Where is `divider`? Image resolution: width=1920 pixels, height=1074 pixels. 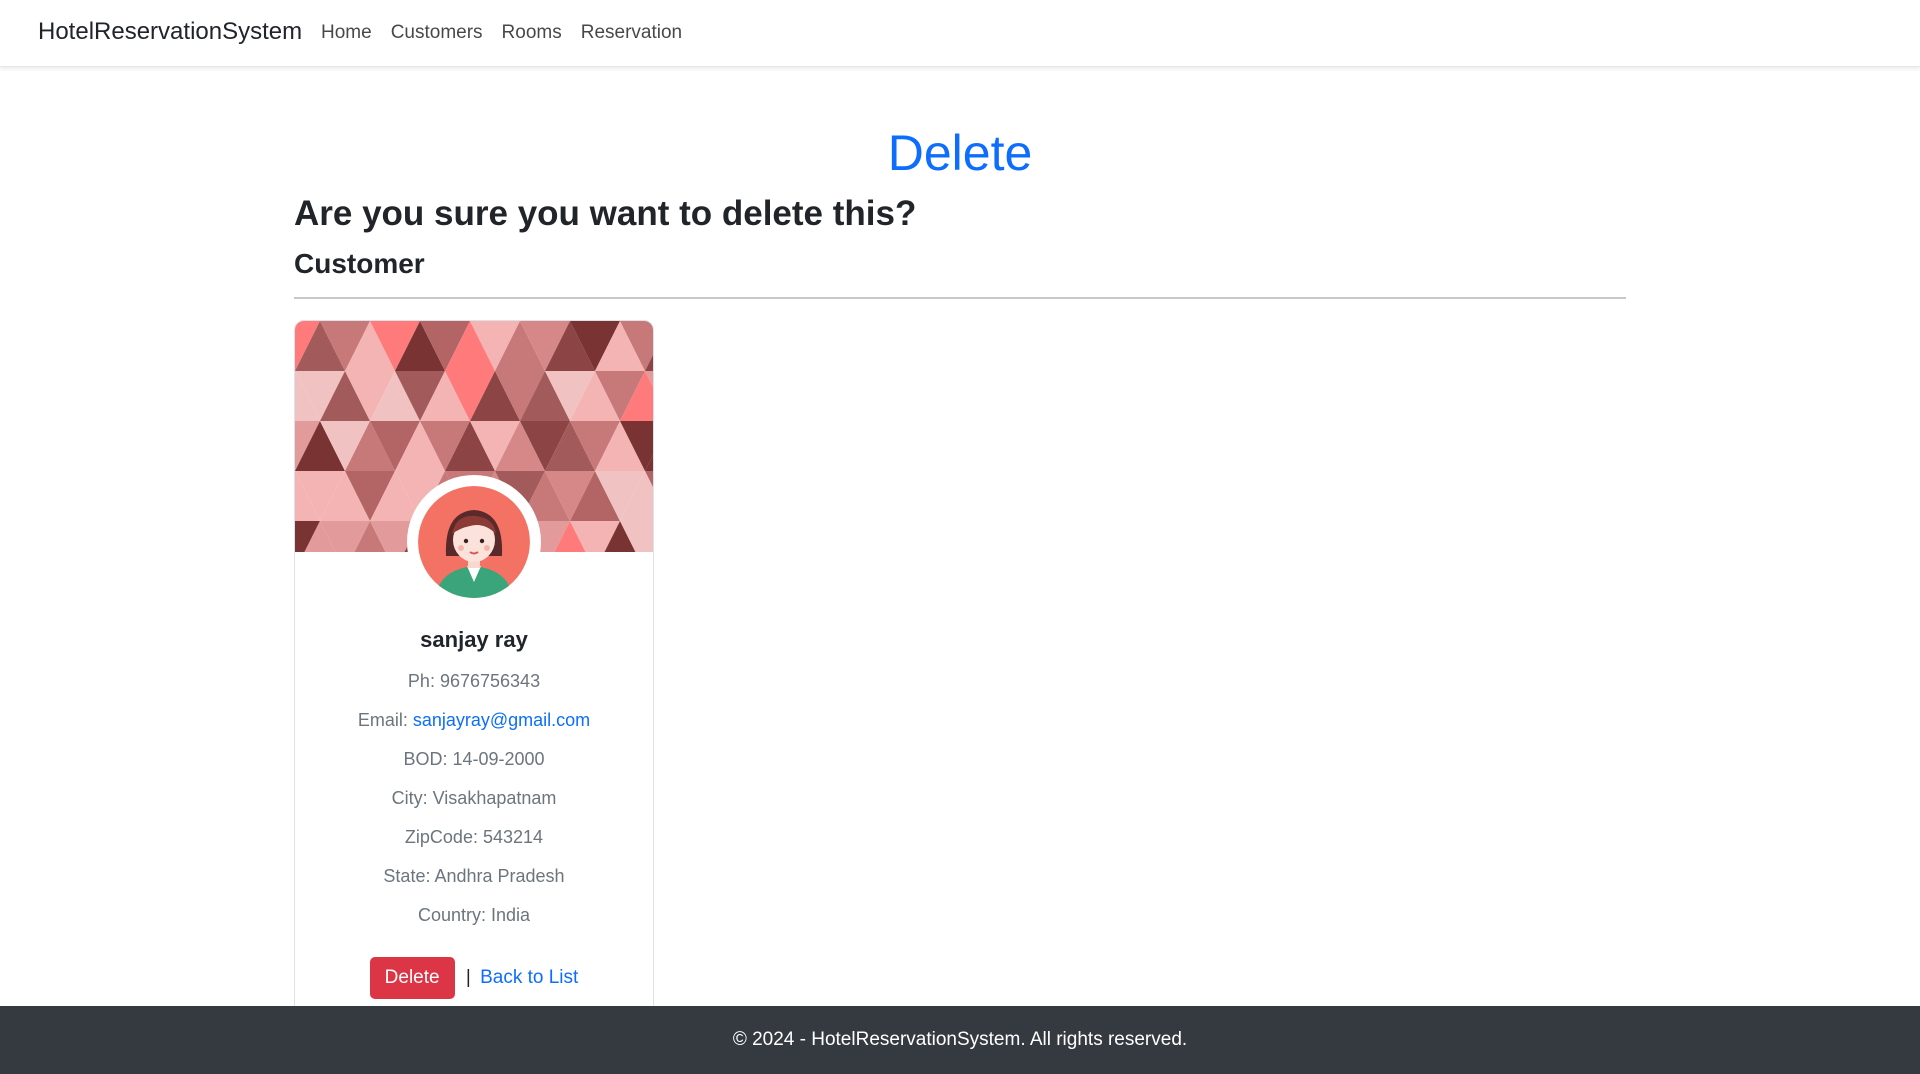 divider is located at coordinates (960, 298).